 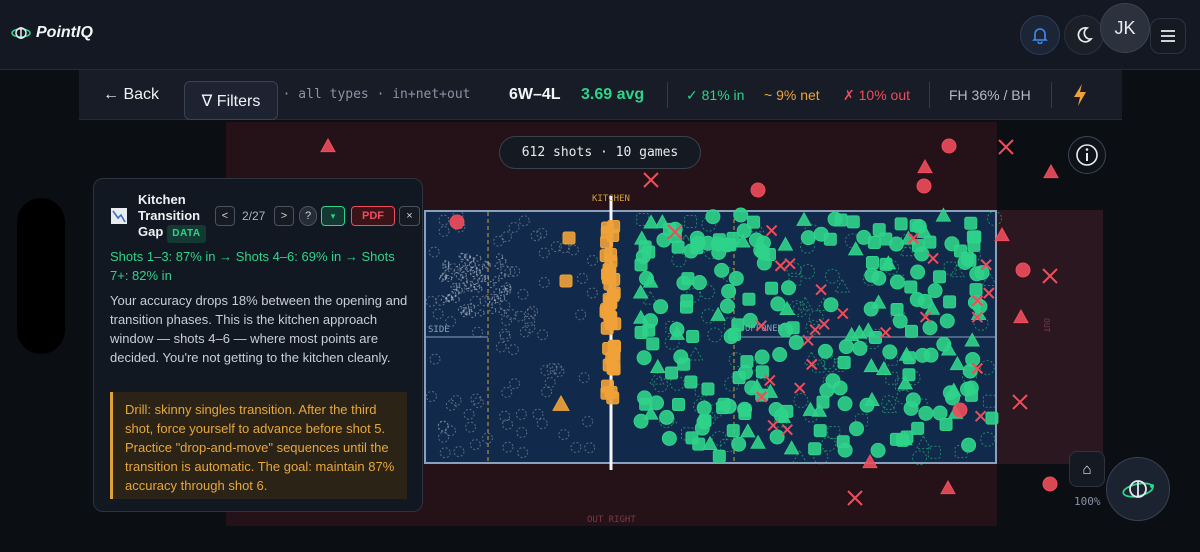 What do you see at coordinates (1087, 469) in the screenshot?
I see `home-button: ⌂` at bounding box center [1087, 469].